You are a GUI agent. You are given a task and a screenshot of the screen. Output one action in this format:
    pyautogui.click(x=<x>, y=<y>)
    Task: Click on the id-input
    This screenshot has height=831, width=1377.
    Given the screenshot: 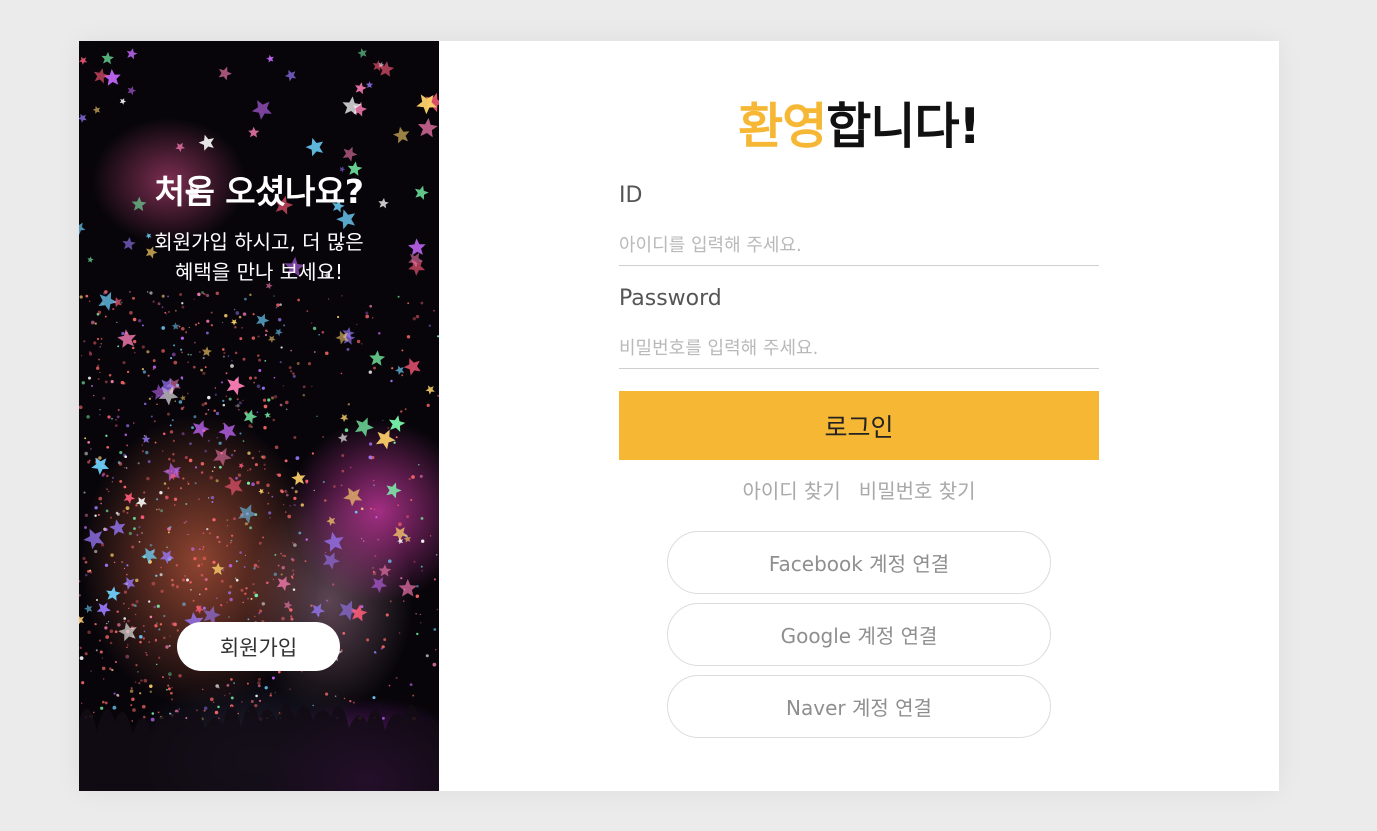 What is the action you would take?
    pyautogui.click(x=859, y=246)
    